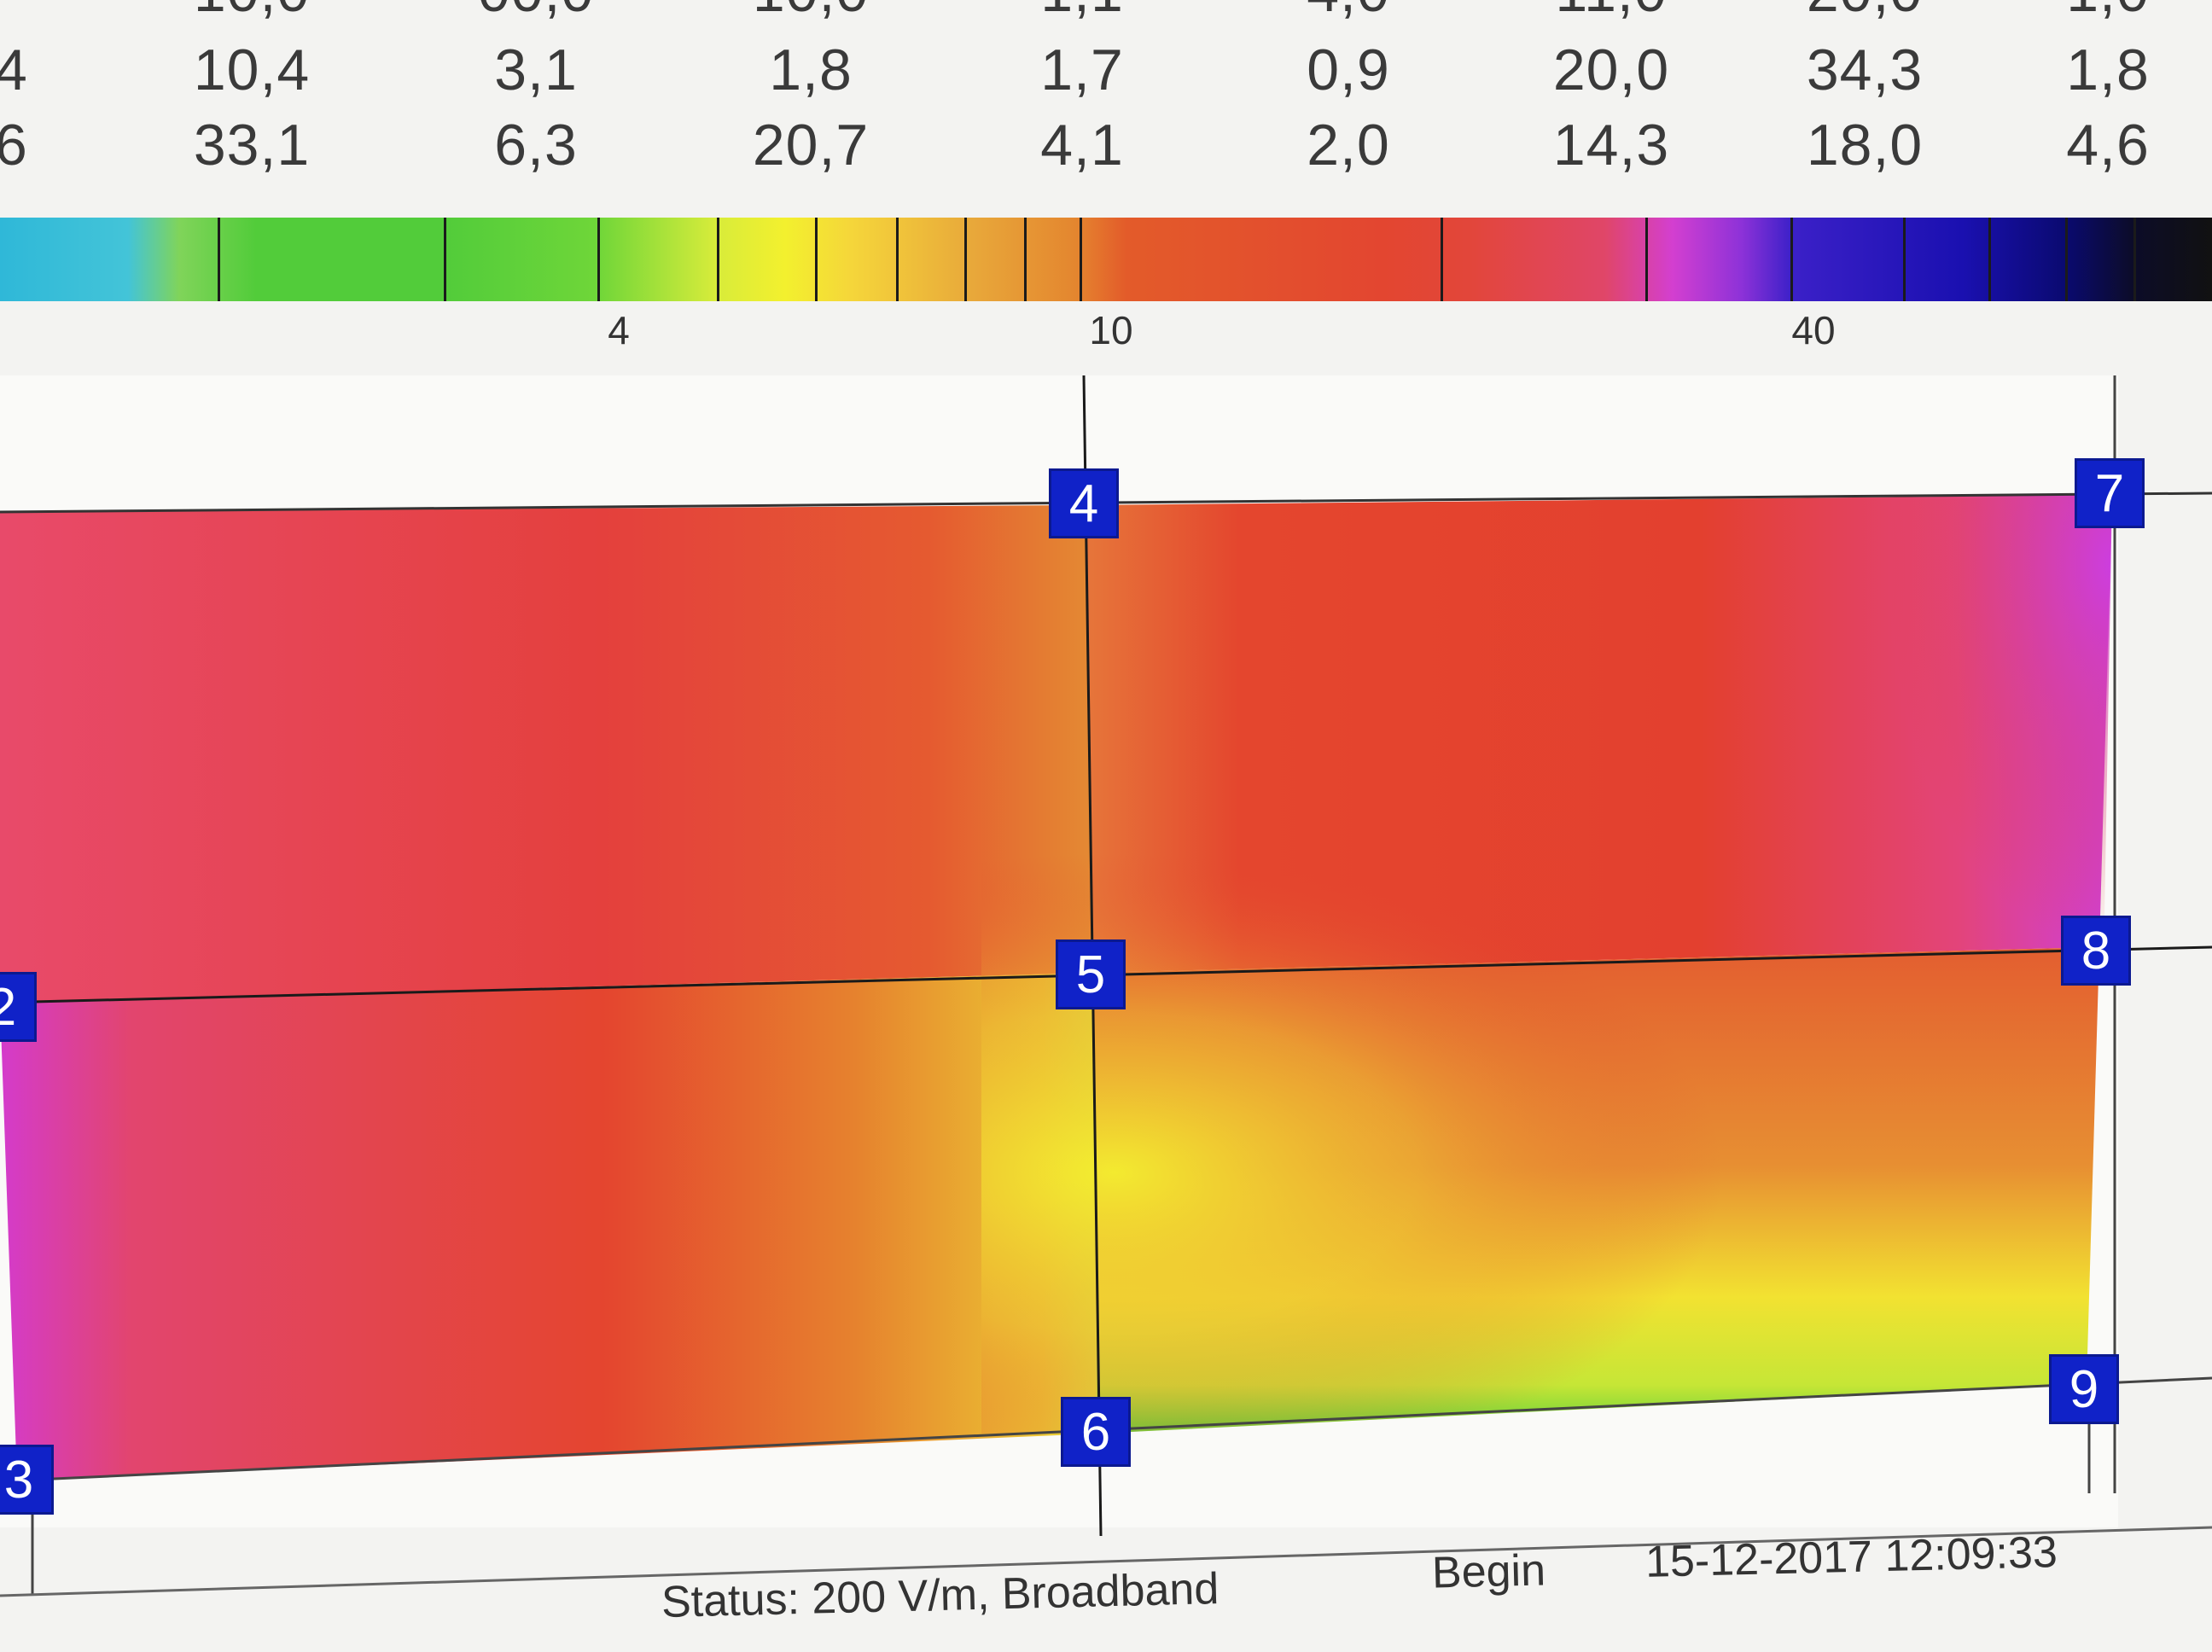 This screenshot has height=1652, width=2212. Describe the element at coordinates (2109, 493) in the screenshot. I see `measurement-point-marker: 7` at that location.